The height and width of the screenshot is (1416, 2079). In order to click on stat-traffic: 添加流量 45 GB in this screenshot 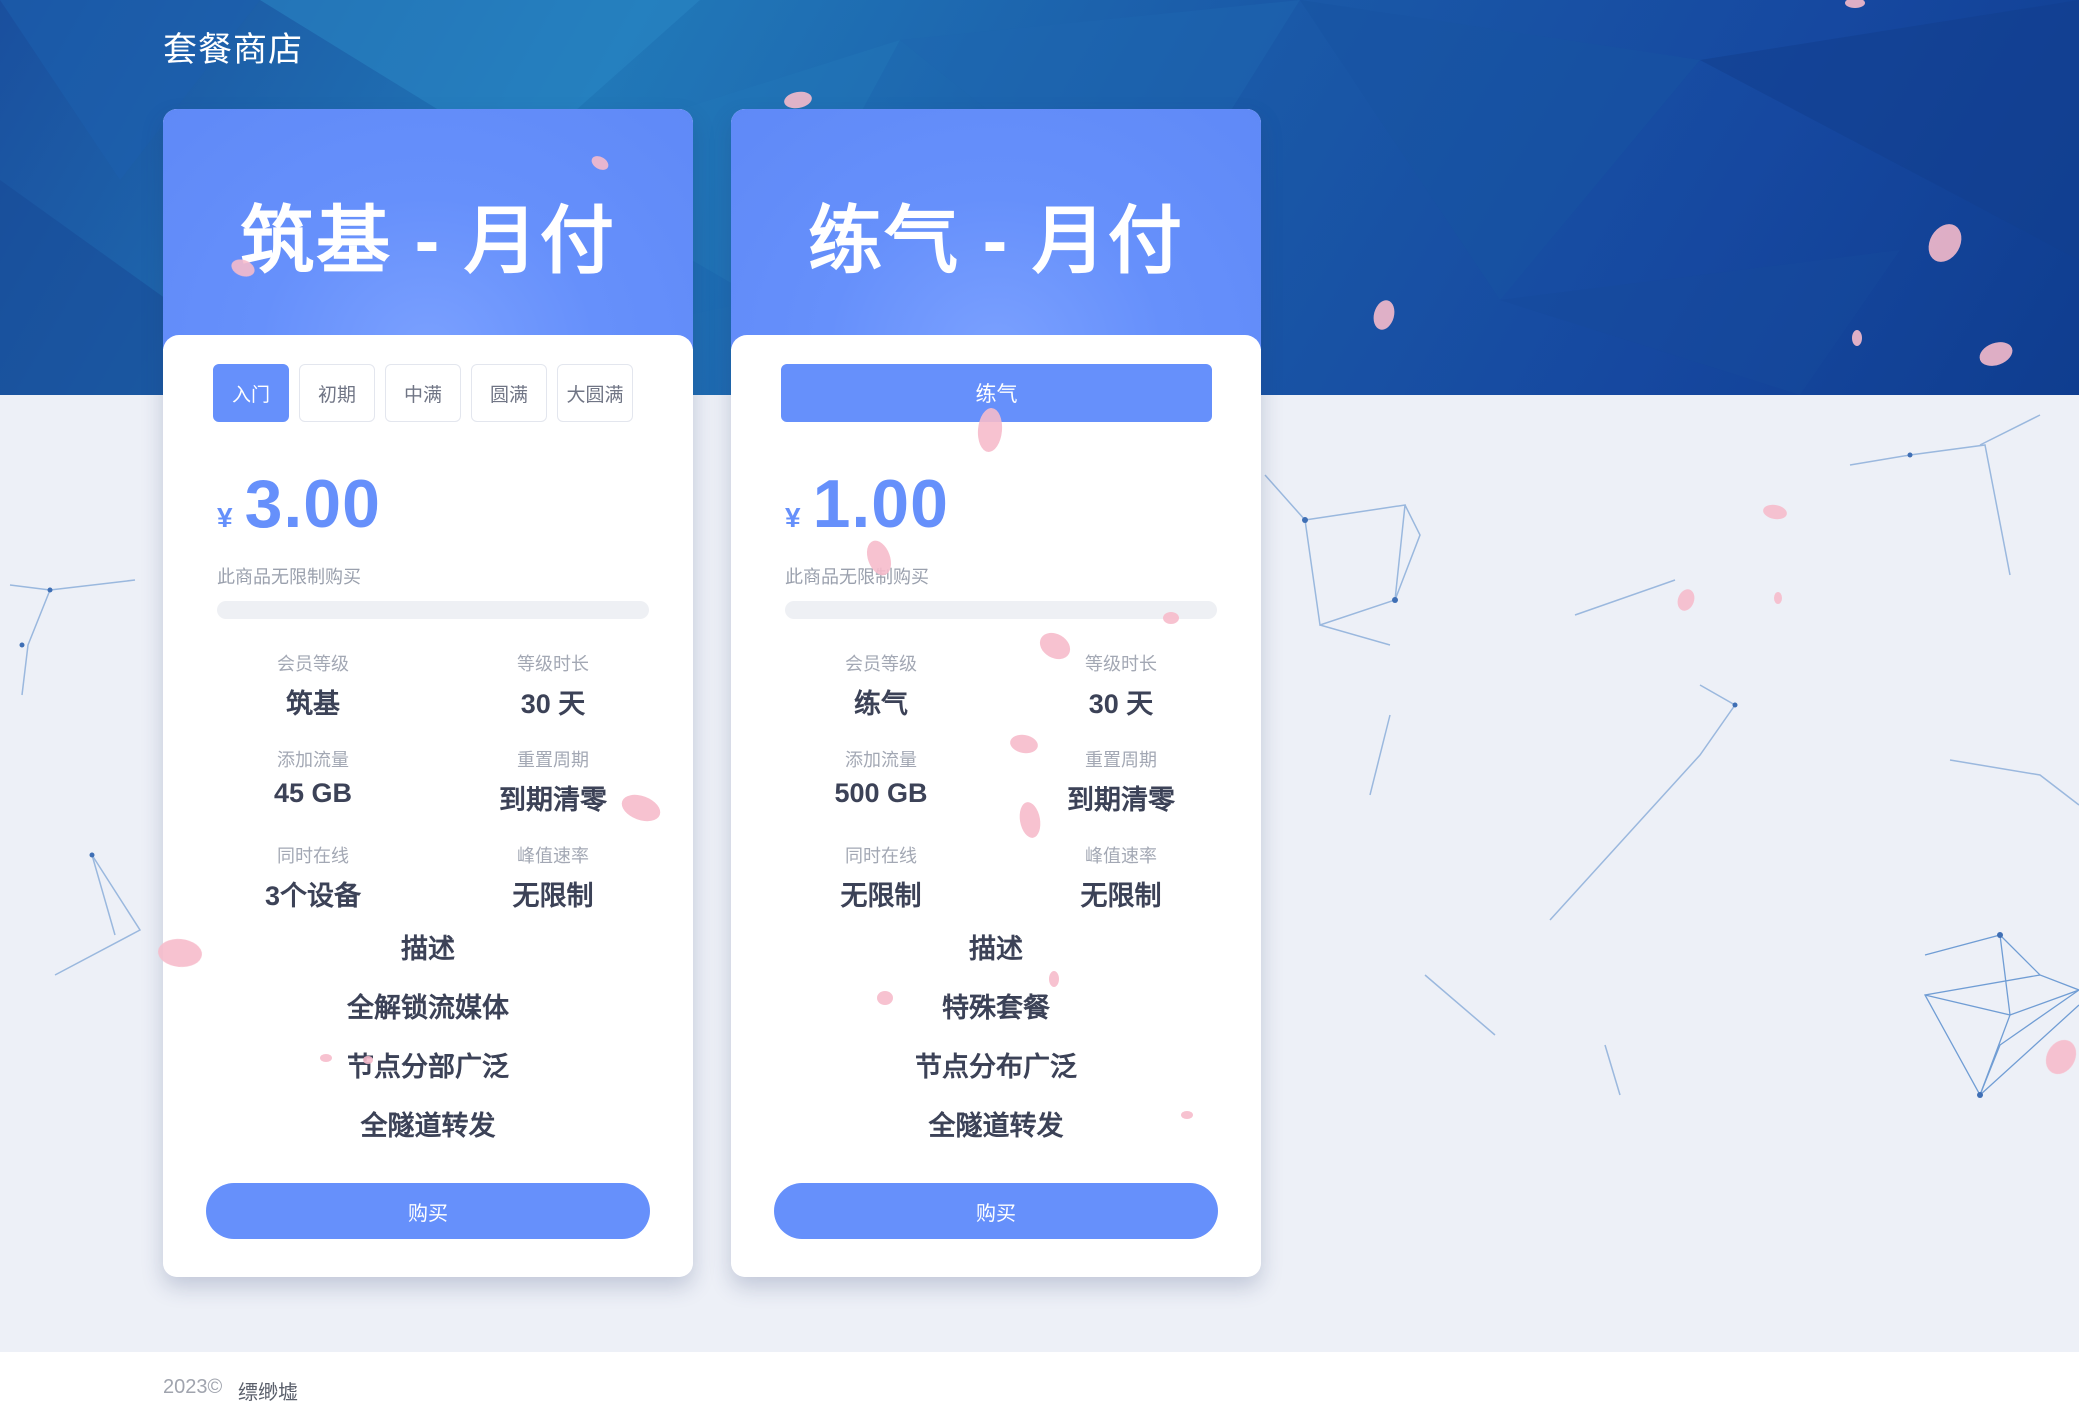, I will do `click(313, 777)`.